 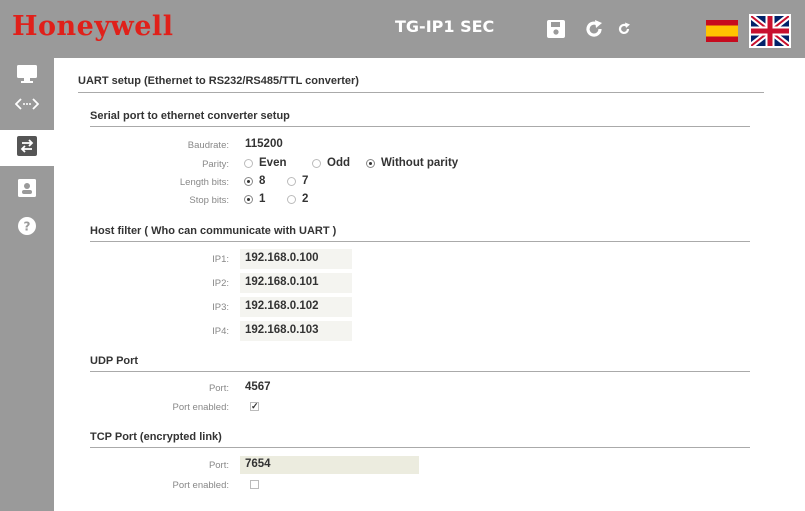 What do you see at coordinates (370, 163) in the screenshot?
I see `parity-none-radio` at bounding box center [370, 163].